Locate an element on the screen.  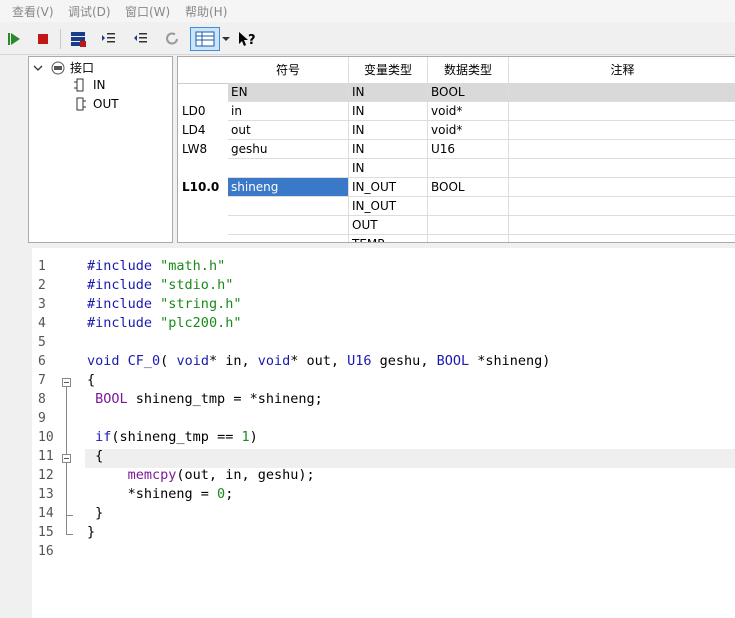
tree-item-out: OUT is located at coordinates (96, 104).